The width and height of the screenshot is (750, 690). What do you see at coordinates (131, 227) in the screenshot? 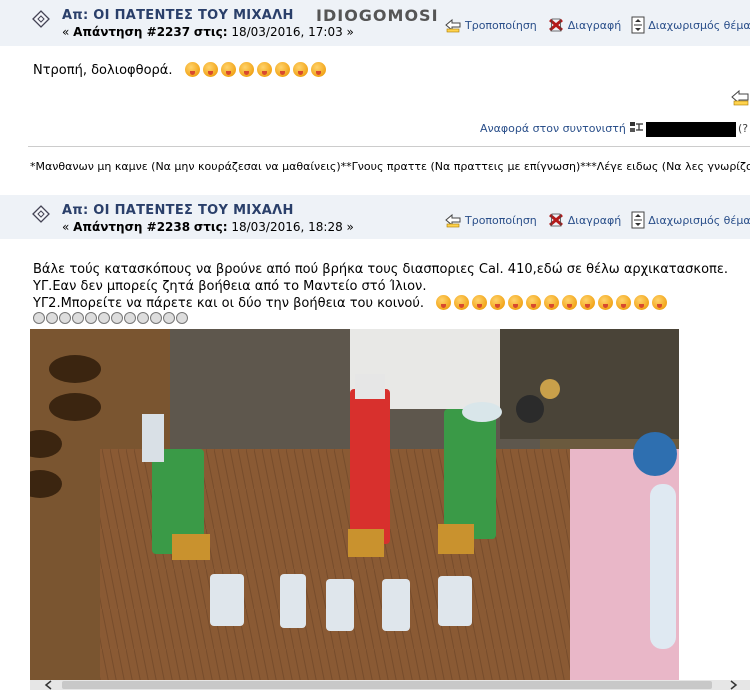
I see `reply-number: Απάντηση #2238` at bounding box center [131, 227].